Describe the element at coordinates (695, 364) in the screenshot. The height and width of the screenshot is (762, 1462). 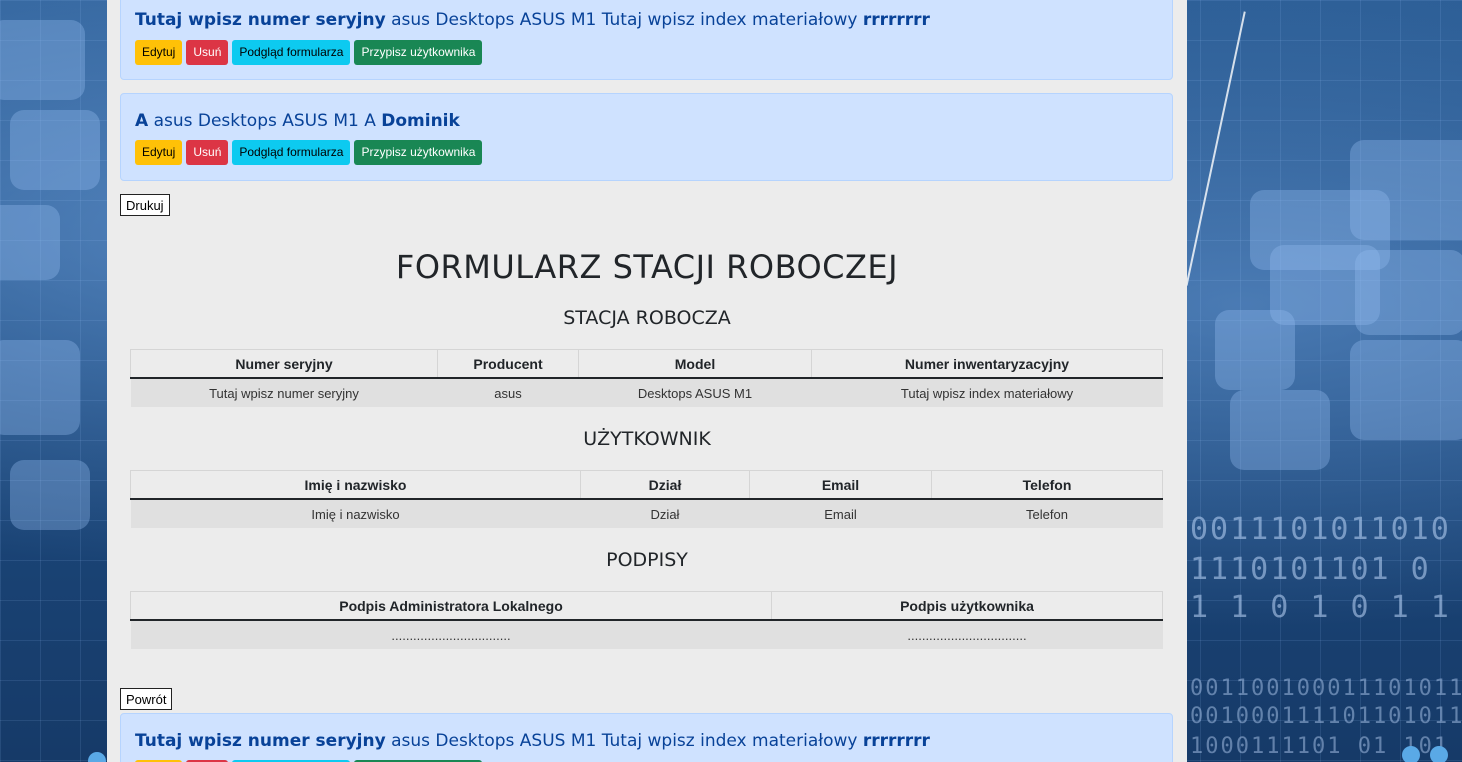
I see `table-header: Model` at that location.